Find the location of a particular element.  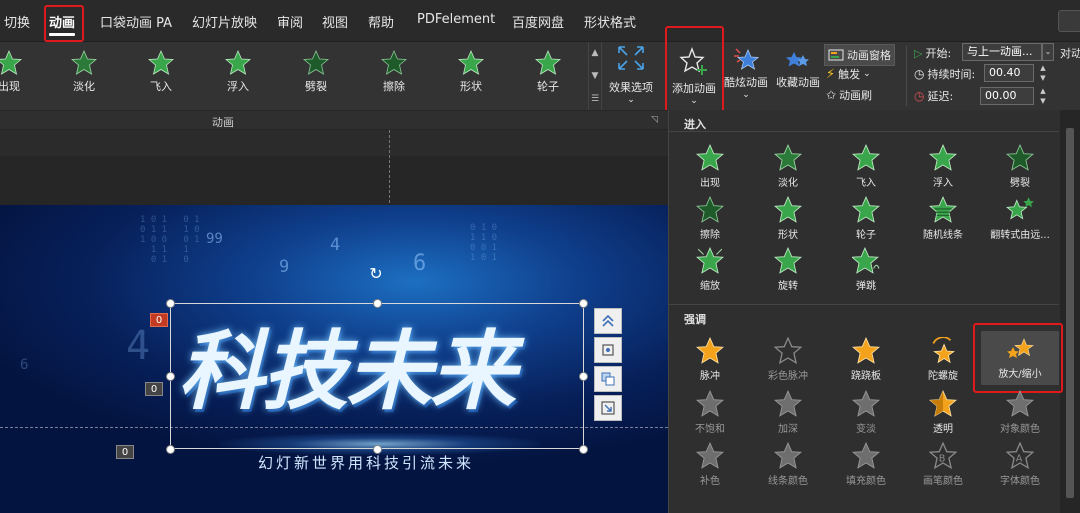

emphasis-color-pulse: 彩色脉冲 is located at coordinates (788, 359).